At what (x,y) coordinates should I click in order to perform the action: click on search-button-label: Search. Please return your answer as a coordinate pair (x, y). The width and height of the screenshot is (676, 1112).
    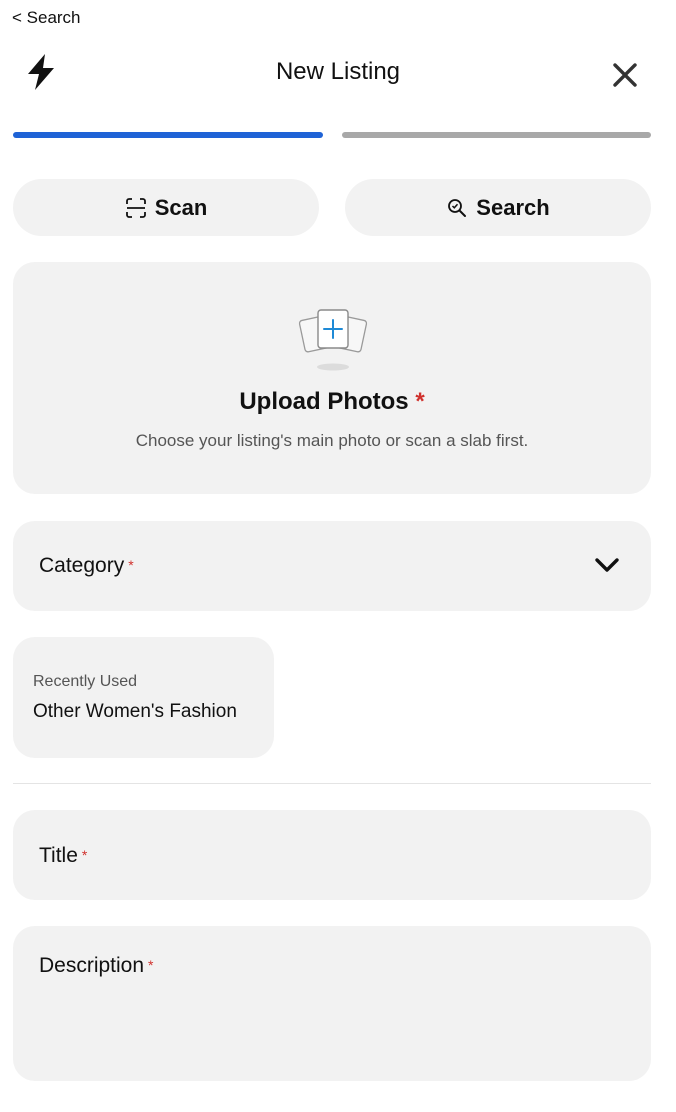
    Looking at the image, I should click on (513, 207).